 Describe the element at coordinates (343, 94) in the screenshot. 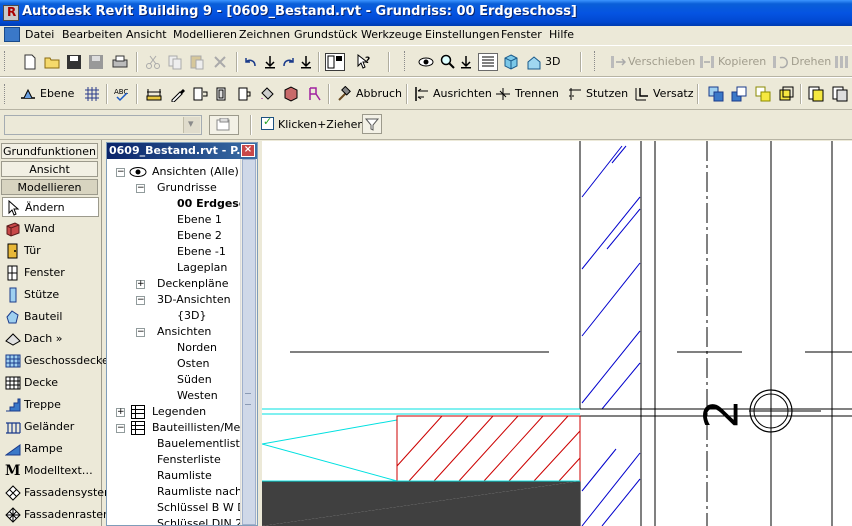

I see `demolish-hammer-icon` at that location.